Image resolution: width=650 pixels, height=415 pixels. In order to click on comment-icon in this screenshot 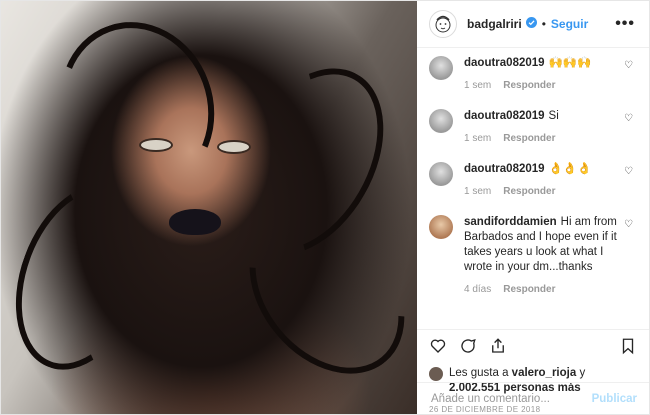, I will do `click(468, 348)`.